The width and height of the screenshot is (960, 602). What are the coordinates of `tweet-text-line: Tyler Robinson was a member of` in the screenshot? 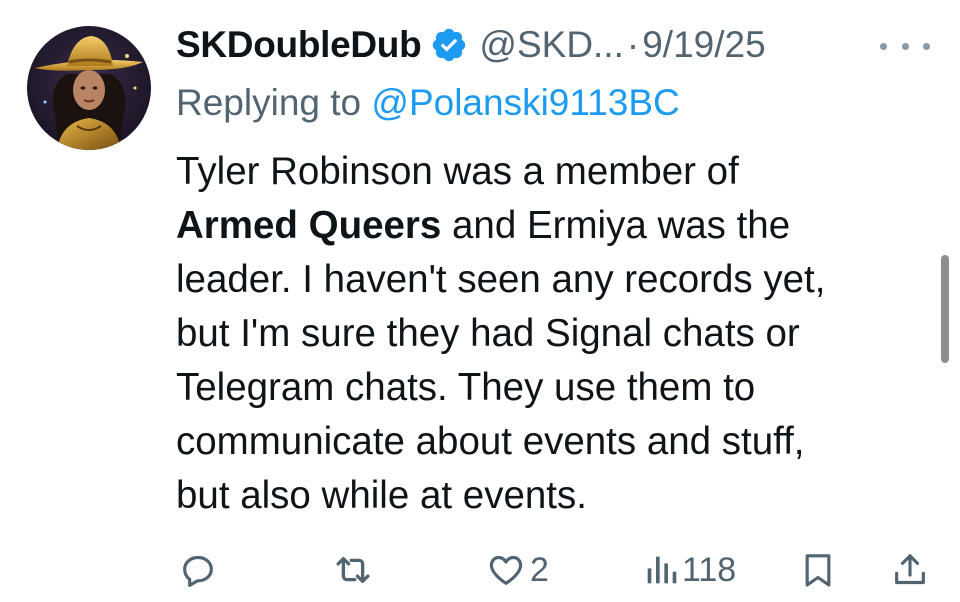 It's located at (457, 171).